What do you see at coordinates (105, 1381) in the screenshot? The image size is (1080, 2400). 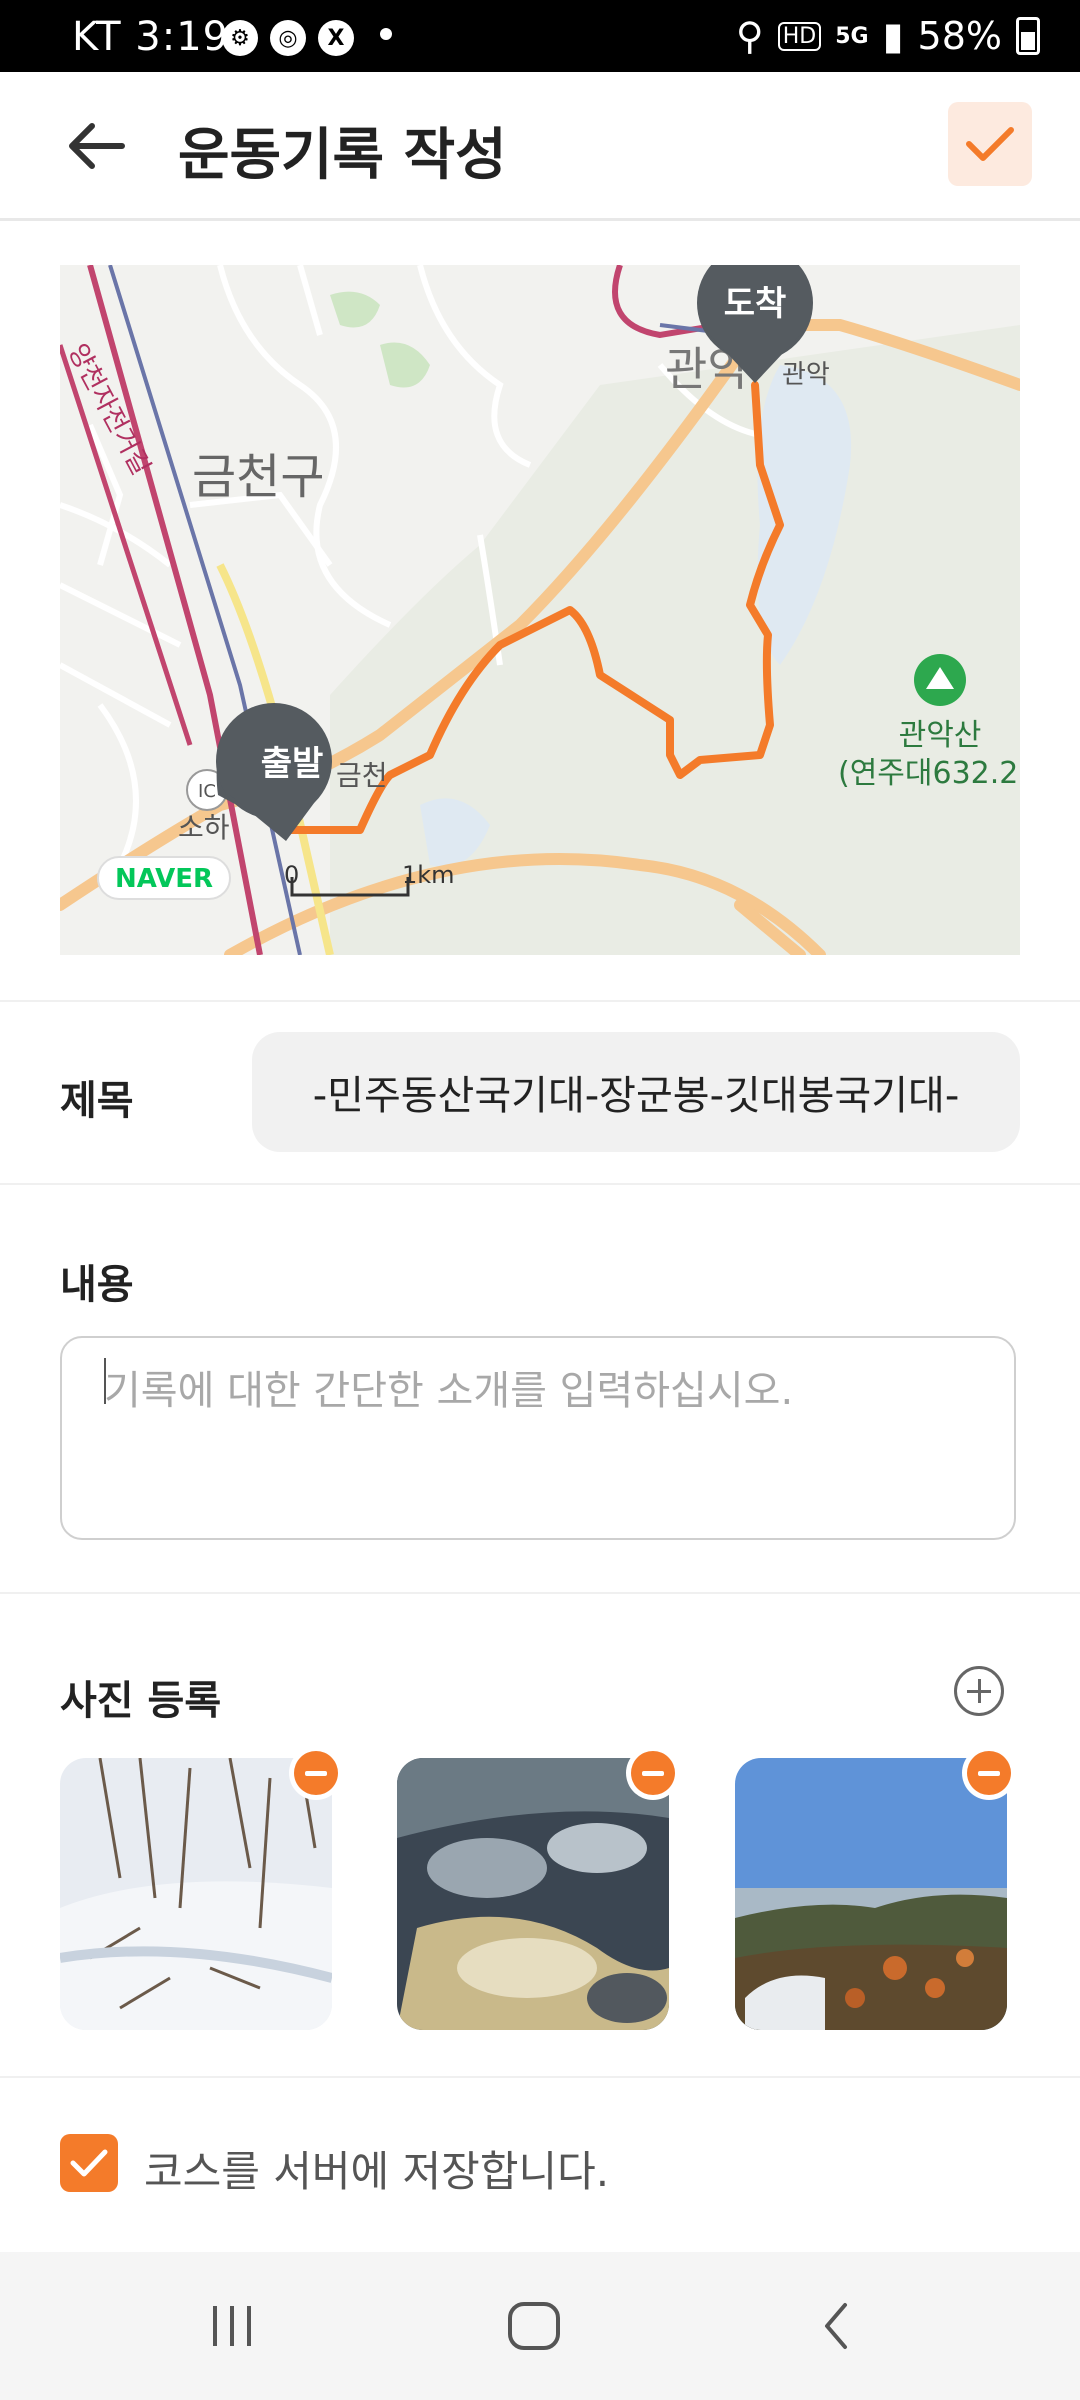 I see `text-caret` at bounding box center [105, 1381].